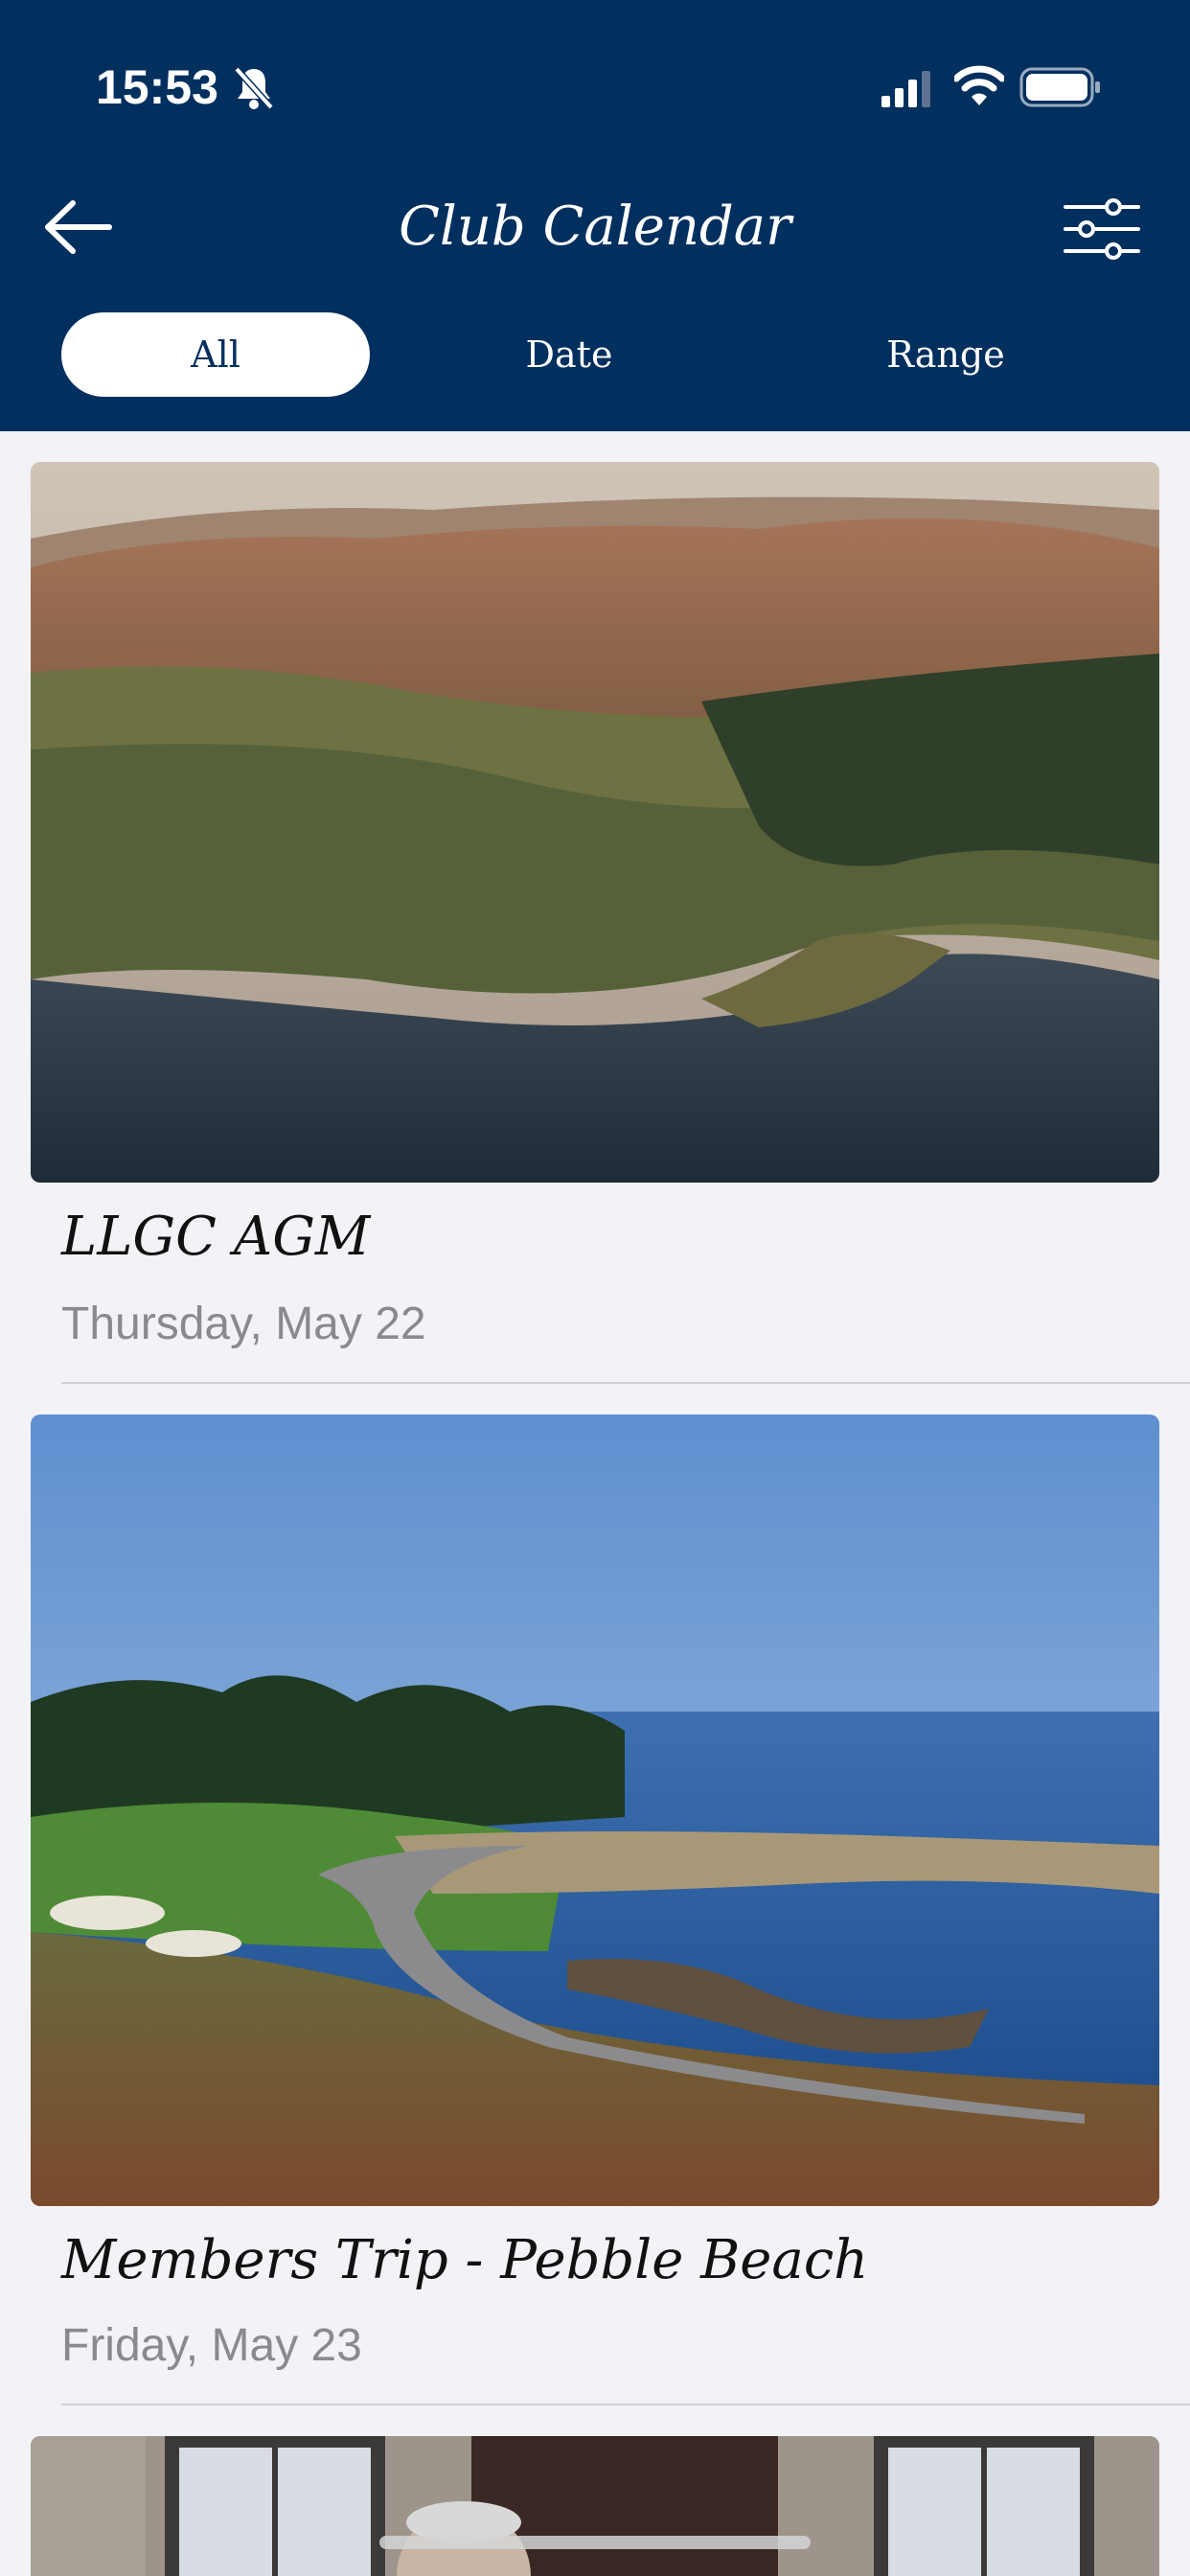 The height and width of the screenshot is (2576, 1190). I want to click on segment-range: Range, so click(946, 354).